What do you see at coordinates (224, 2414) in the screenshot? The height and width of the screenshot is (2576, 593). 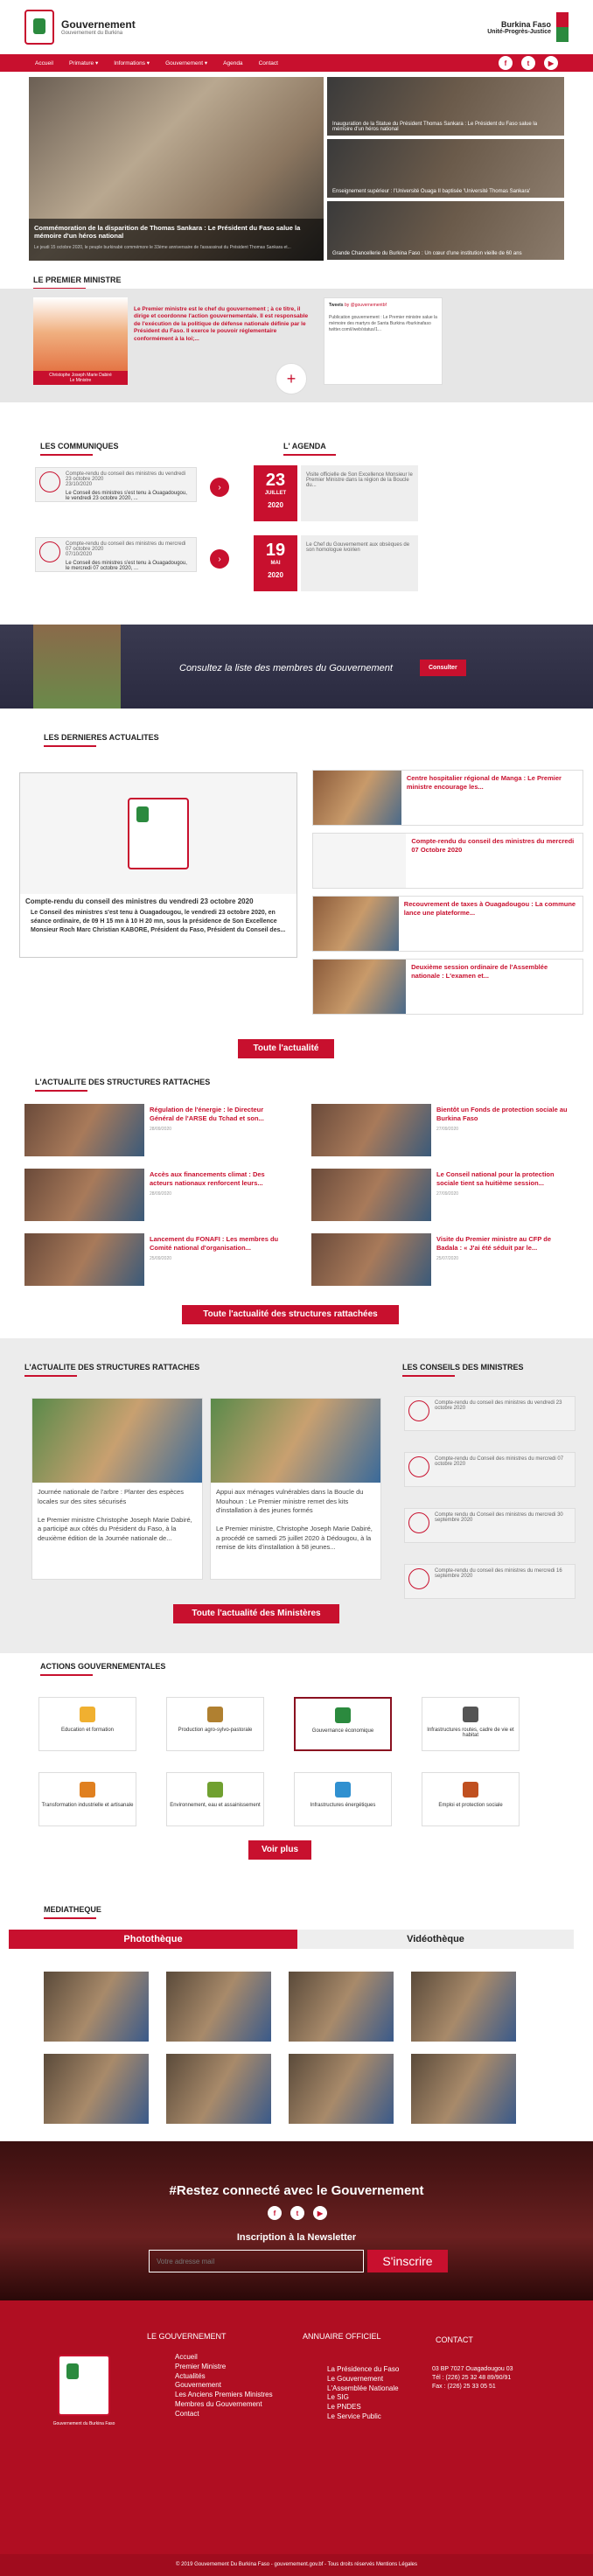 I see `footer-link: Contact` at bounding box center [224, 2414].